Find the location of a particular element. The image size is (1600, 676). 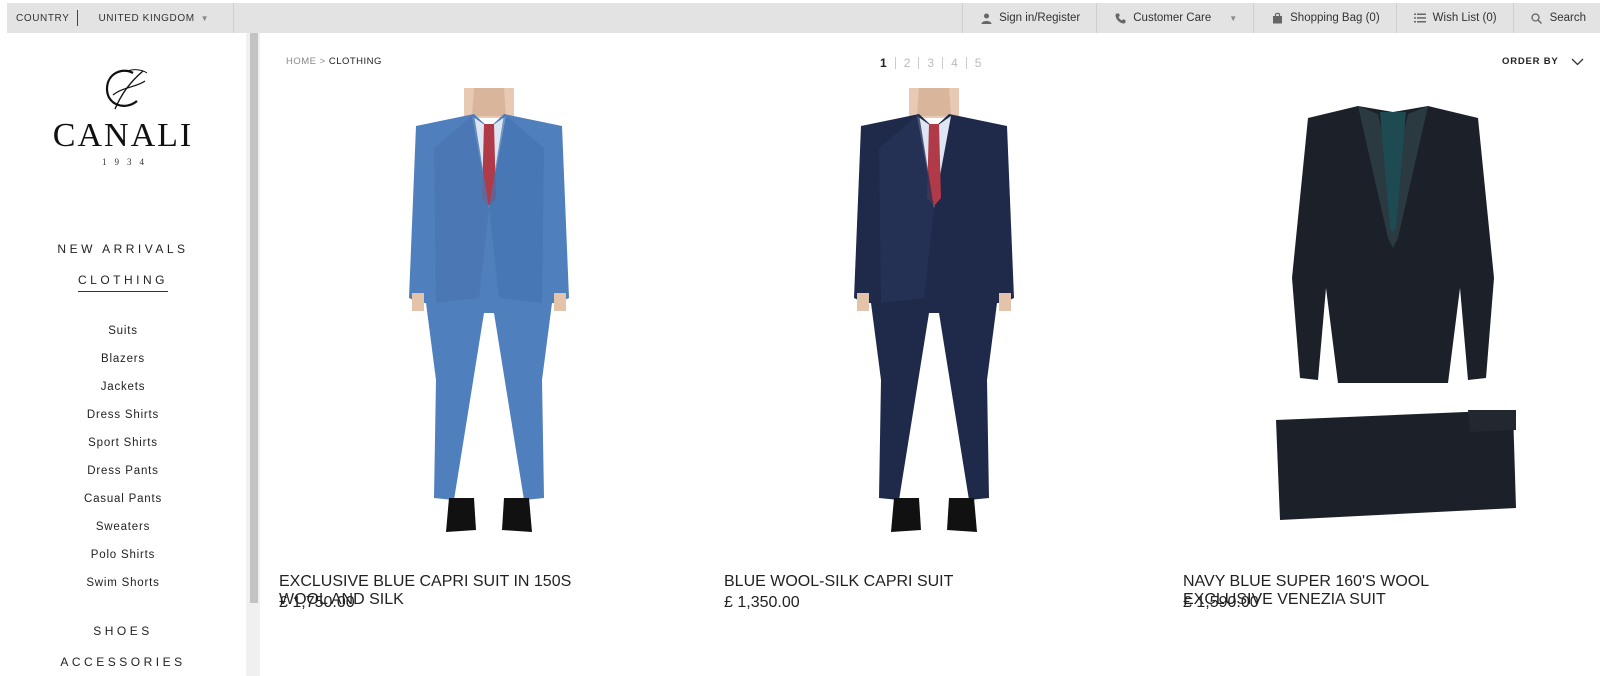

nav-clothing: CLOTHING is located at coordinates (123, 282).